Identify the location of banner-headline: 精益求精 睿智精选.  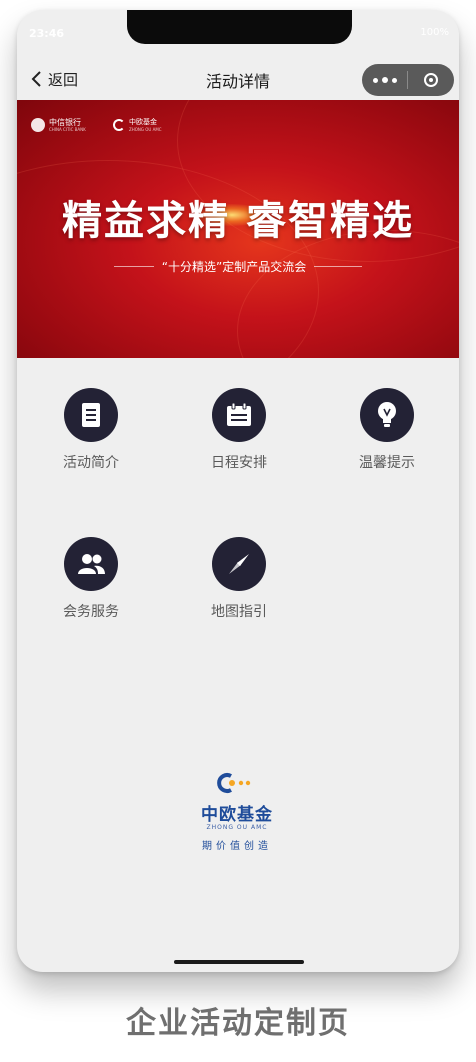
(238, 220).